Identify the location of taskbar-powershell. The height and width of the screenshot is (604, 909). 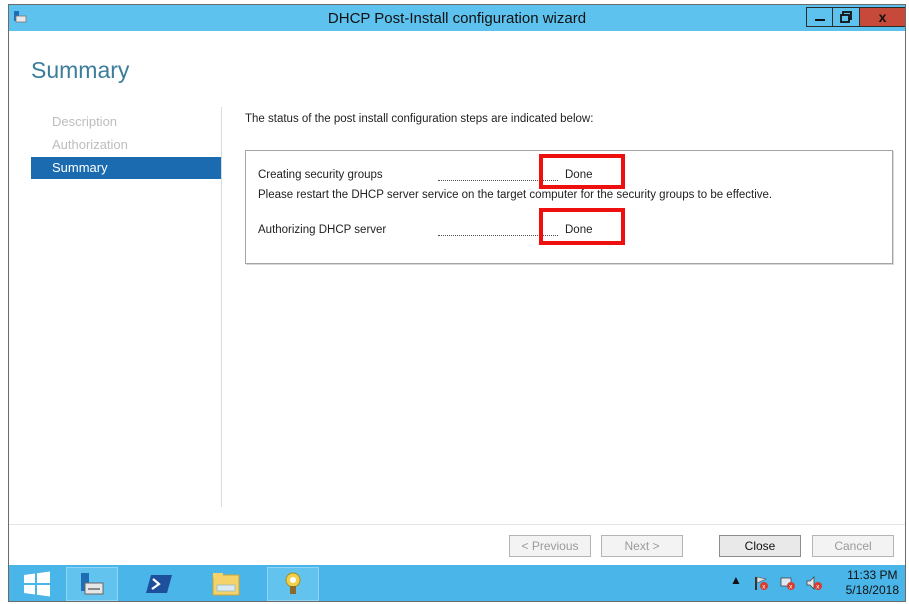
(159, 584).